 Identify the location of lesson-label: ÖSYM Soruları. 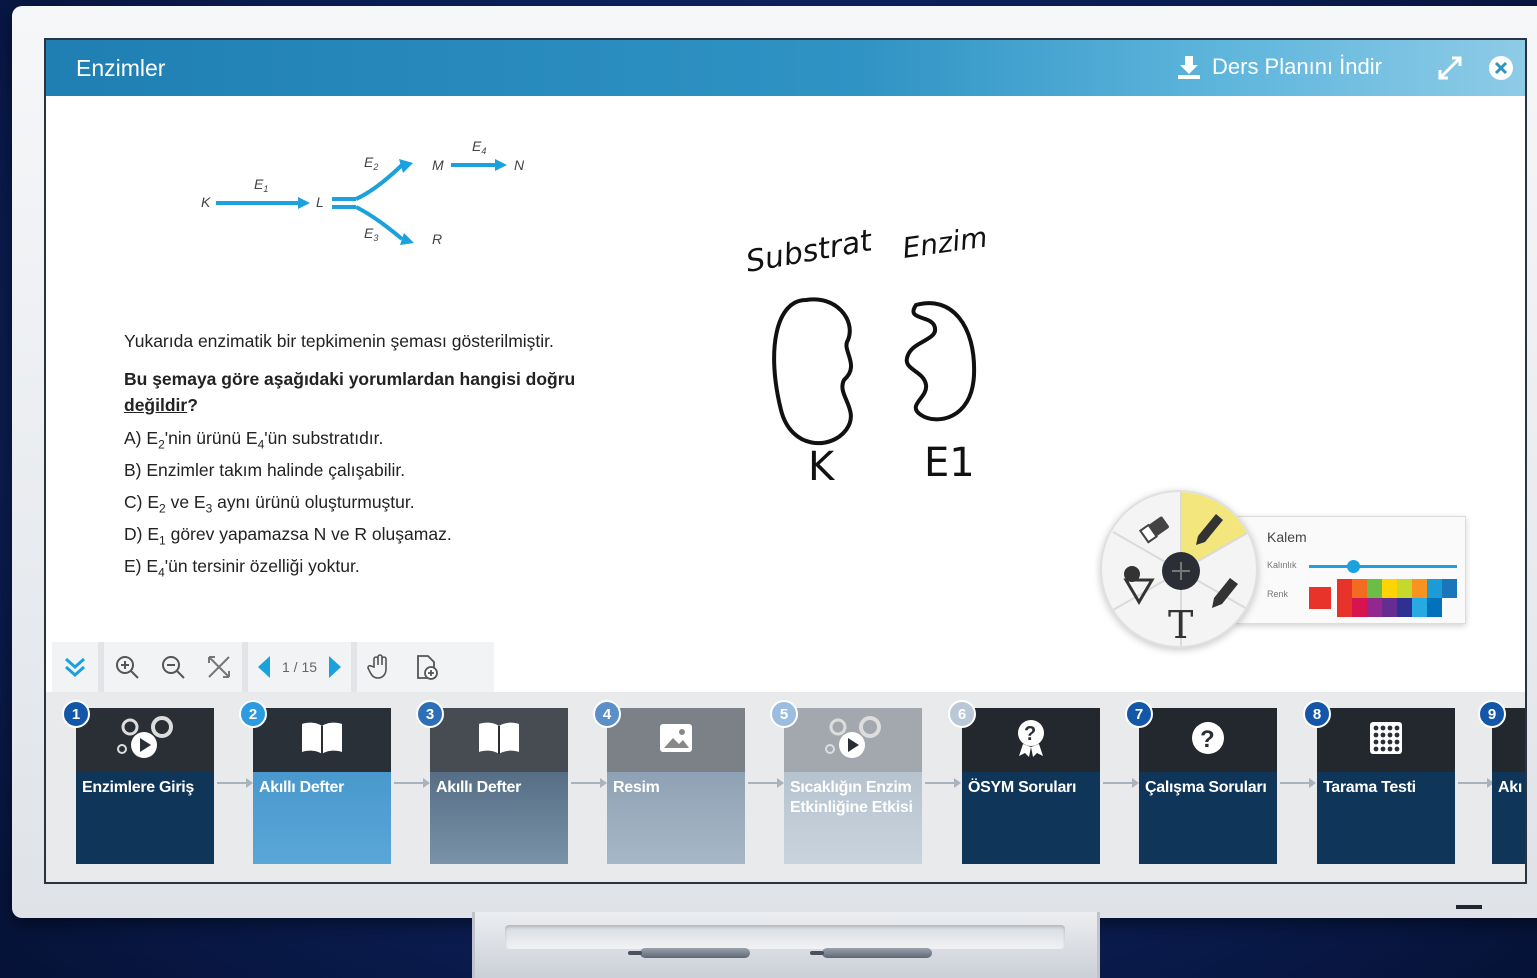
(1022, 787).